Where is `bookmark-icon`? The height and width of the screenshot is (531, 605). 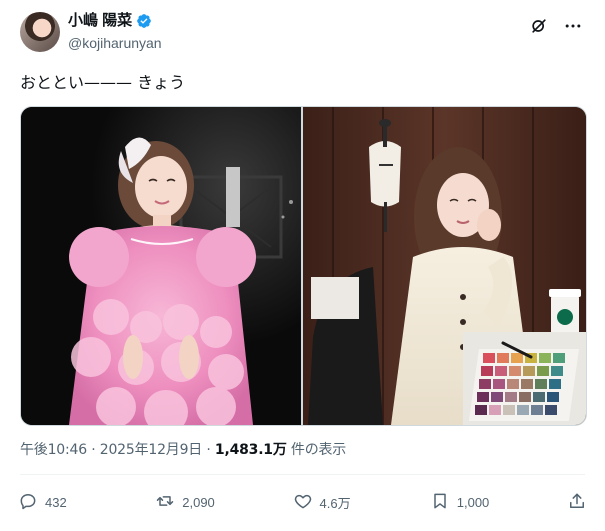 bookmark-icon is located at coordinates (440, 502).